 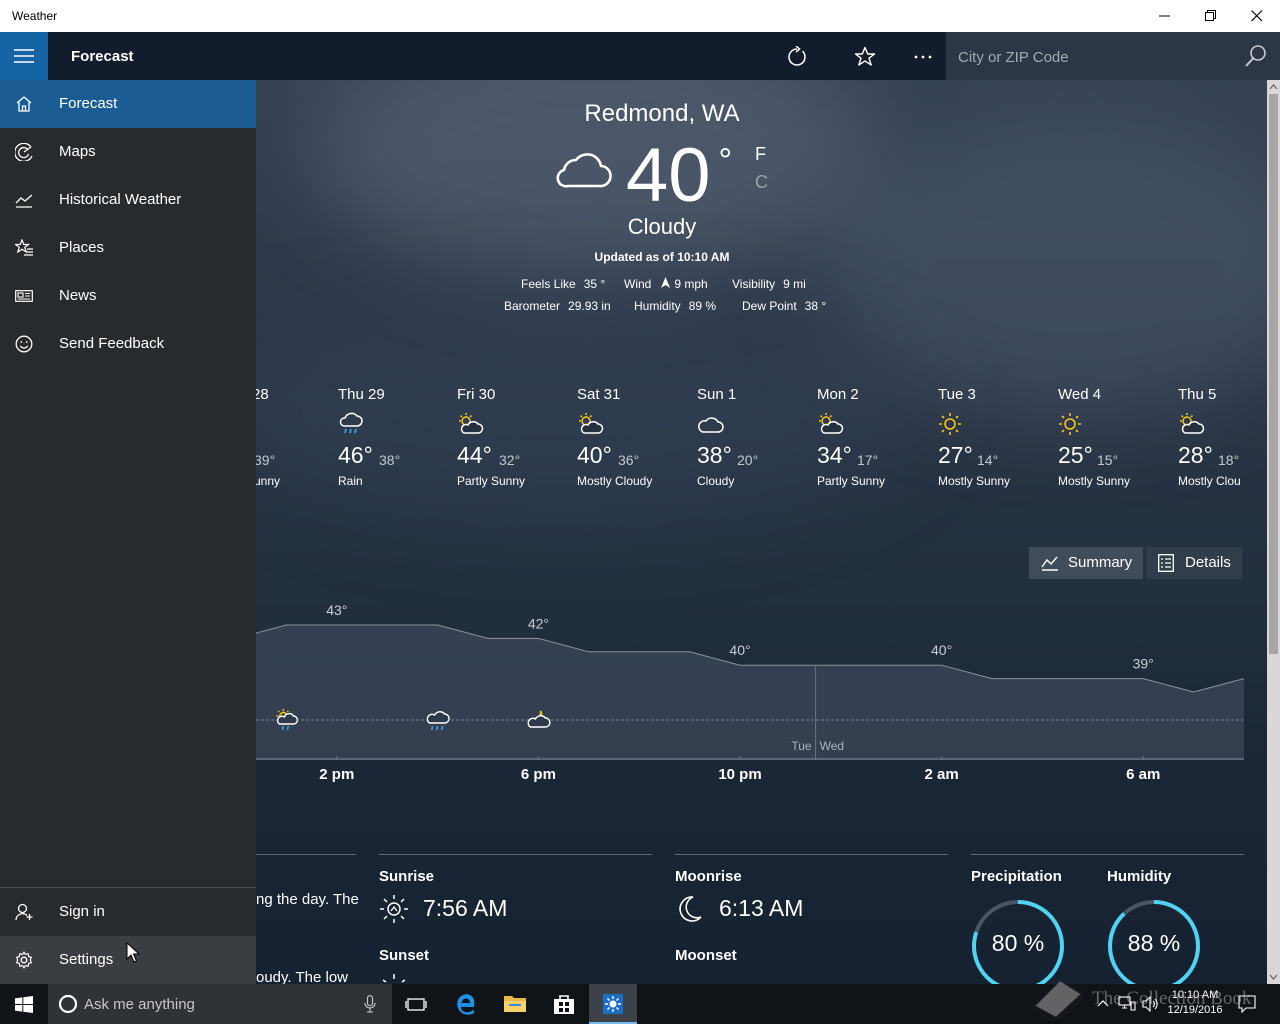 I want to click on person-icon, so click(x=24, y=912).